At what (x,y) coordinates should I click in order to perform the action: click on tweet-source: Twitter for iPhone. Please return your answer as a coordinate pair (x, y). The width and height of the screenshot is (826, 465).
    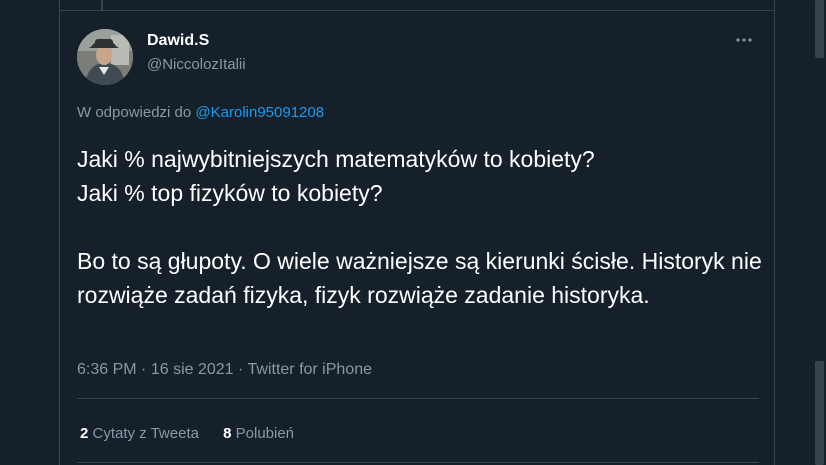
    Looking at the image, I should click on (310, 369).